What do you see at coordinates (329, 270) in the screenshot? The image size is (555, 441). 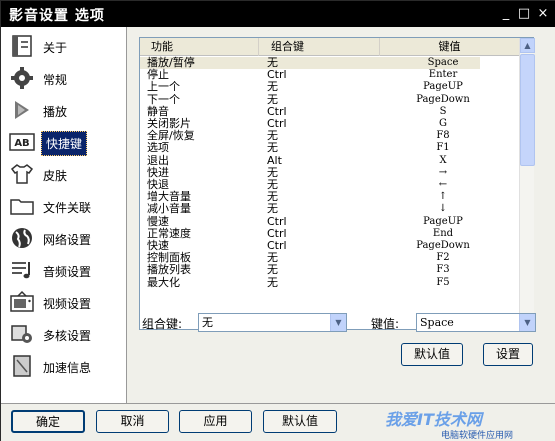 I see `table-row: 播放列表 无 F3` at bounding box center [329, 270].